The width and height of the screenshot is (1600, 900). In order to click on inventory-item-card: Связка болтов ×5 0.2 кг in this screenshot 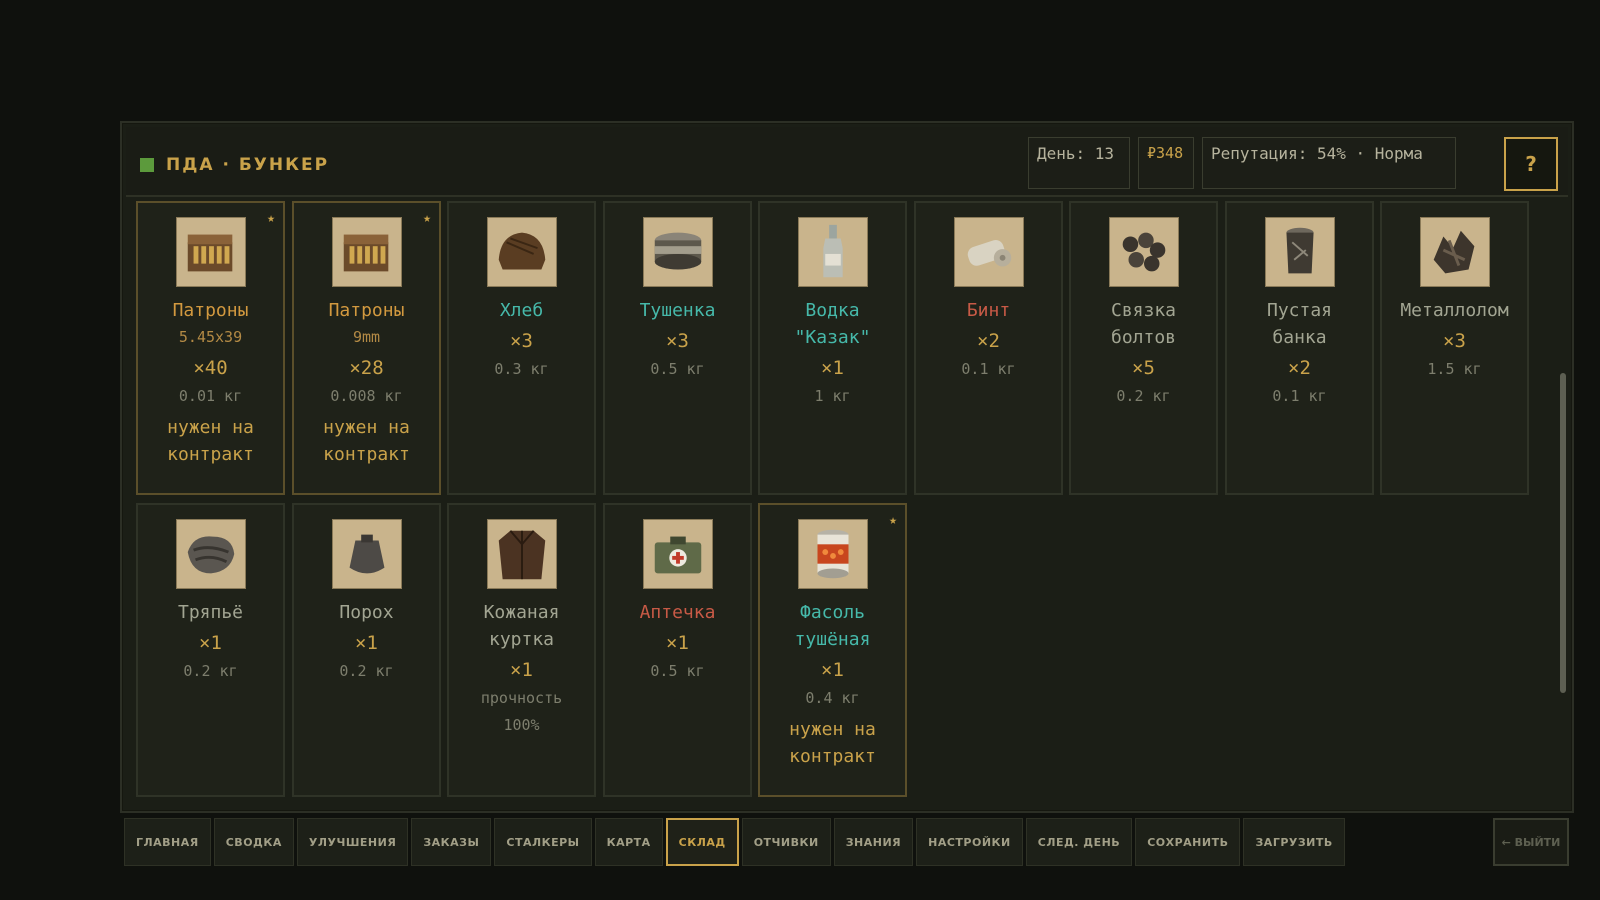, I will do `click(1143, 348)`.